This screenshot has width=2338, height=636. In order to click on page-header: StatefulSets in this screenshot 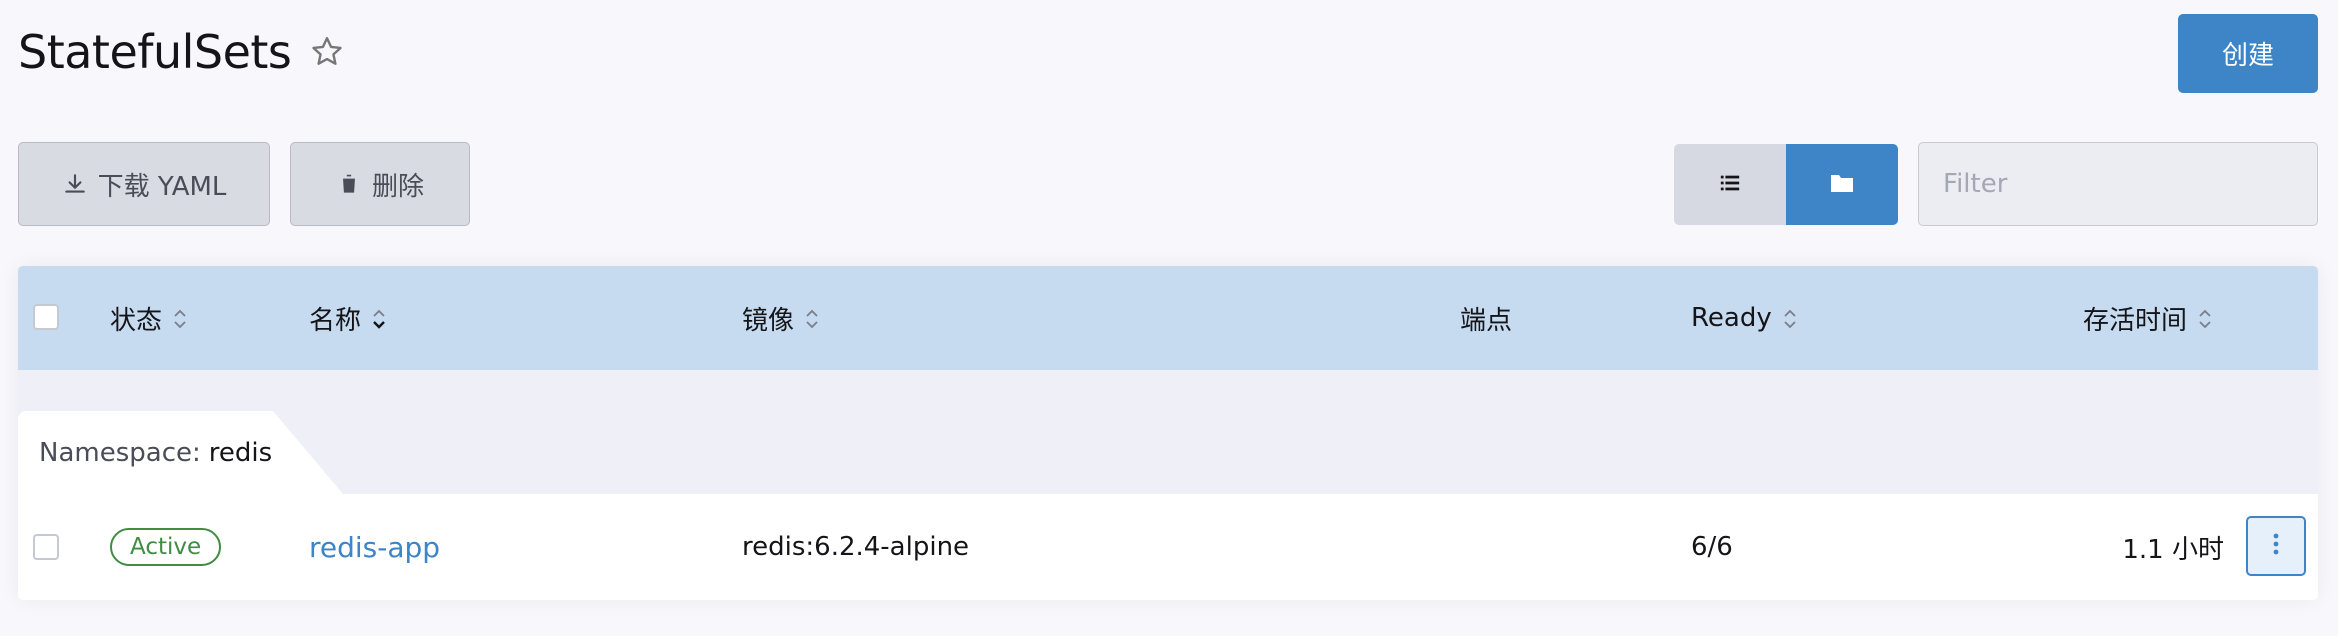, I will do `click(181, 52)`.